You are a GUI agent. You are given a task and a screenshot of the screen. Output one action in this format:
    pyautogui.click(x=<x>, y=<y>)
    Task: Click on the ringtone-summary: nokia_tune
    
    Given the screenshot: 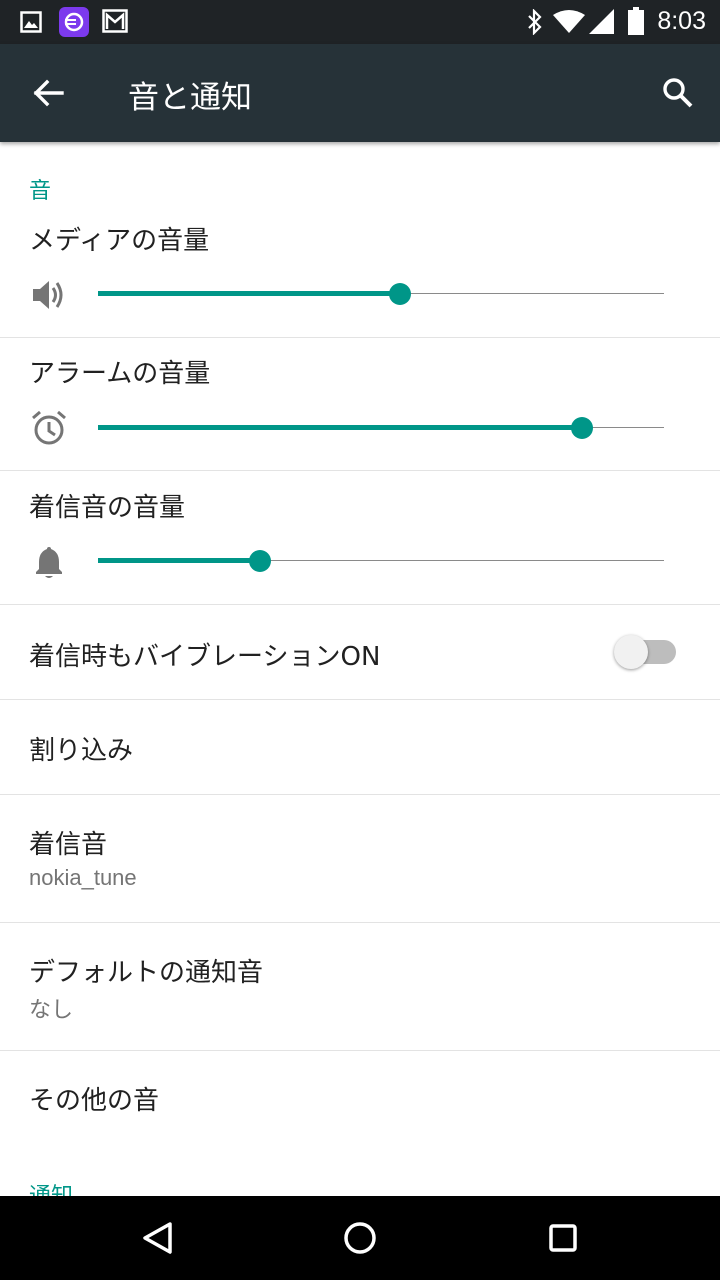 What is the action you would take?
    pyautogui.click(x=83, y=877)
    